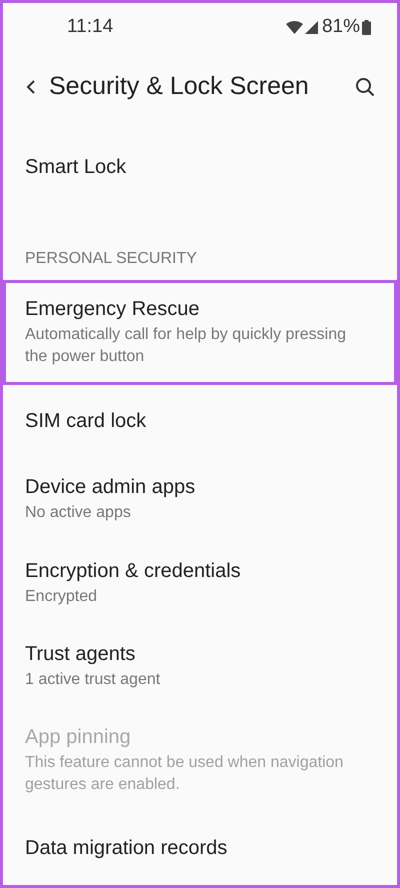  What do you see at coordinates (294, 27) in the screenshot?
I see `wifi-icon` at bounding box center [294, 27].